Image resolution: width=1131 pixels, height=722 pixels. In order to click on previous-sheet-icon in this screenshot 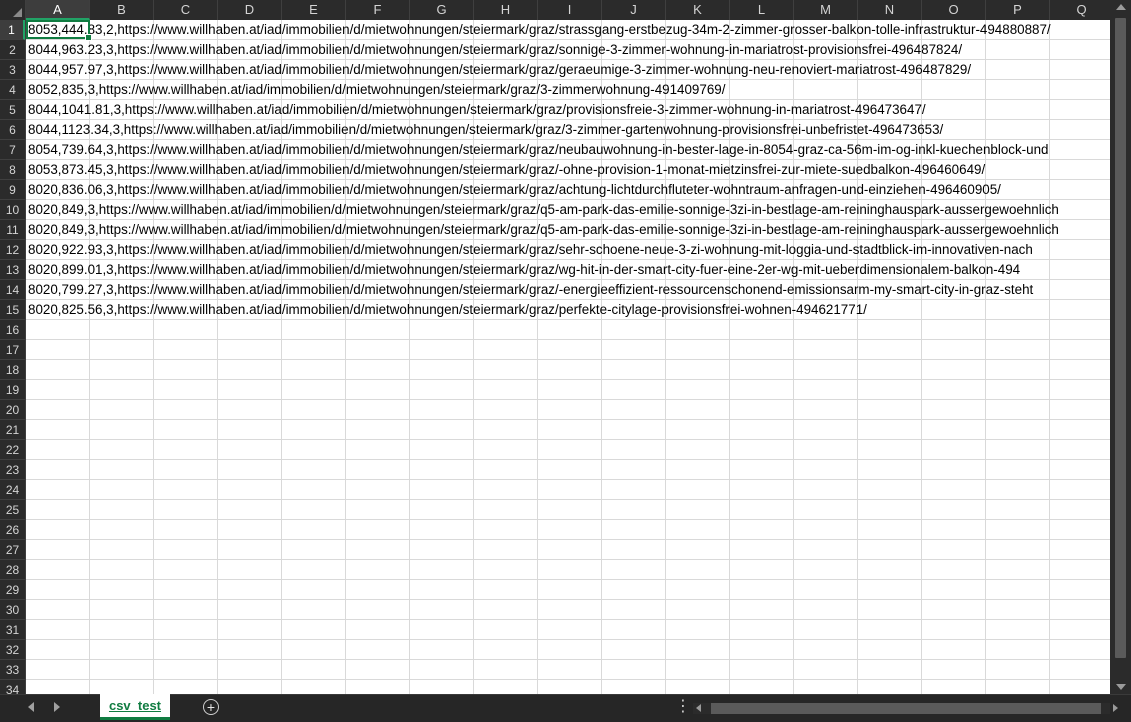, I will do `click(31, 707)`.